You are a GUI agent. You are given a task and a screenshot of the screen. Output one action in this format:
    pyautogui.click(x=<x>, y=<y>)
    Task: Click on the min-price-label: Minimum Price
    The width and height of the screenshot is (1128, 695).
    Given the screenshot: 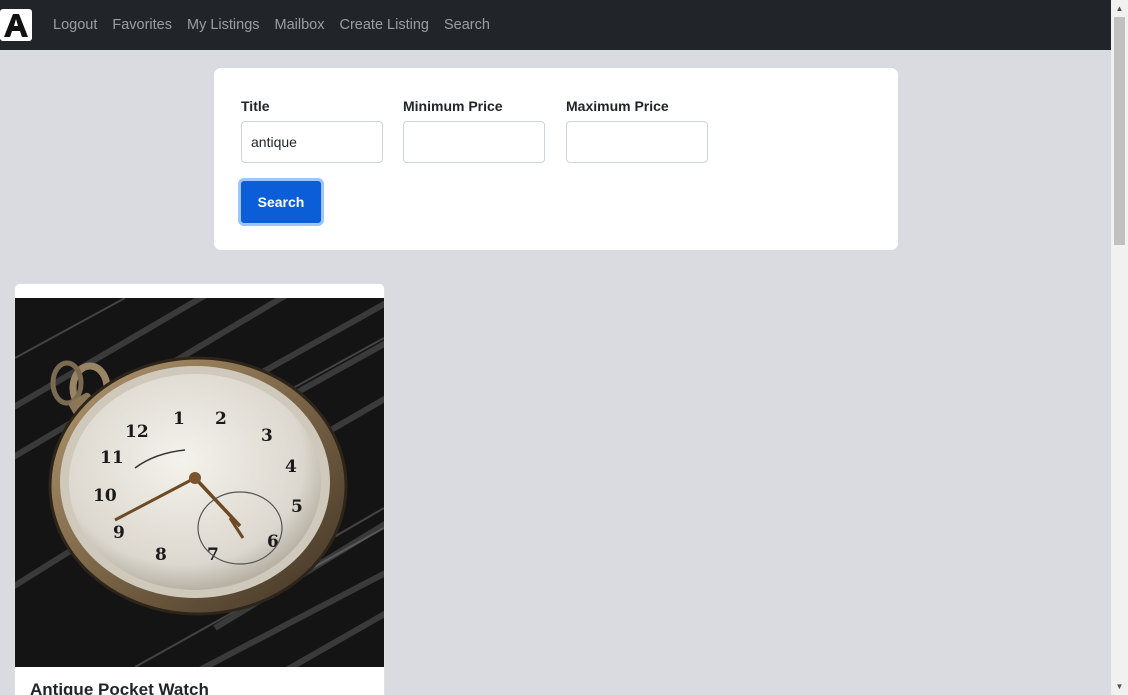 What is the action you would take?
    pyautogui.click(x=453, y=106)
    